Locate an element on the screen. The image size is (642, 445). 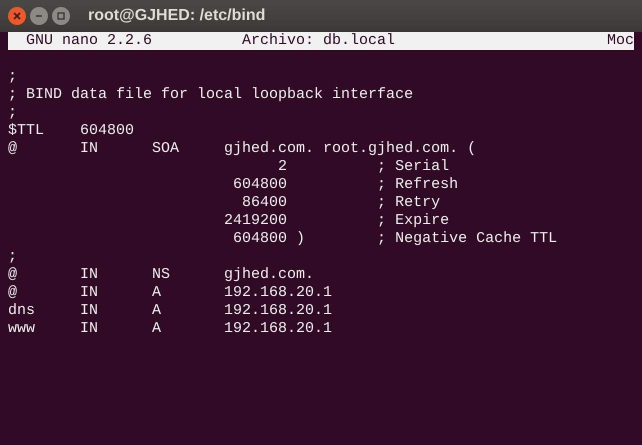
code-line: ; BIND data file for local loopback interface is located at coordinates (211, 94).